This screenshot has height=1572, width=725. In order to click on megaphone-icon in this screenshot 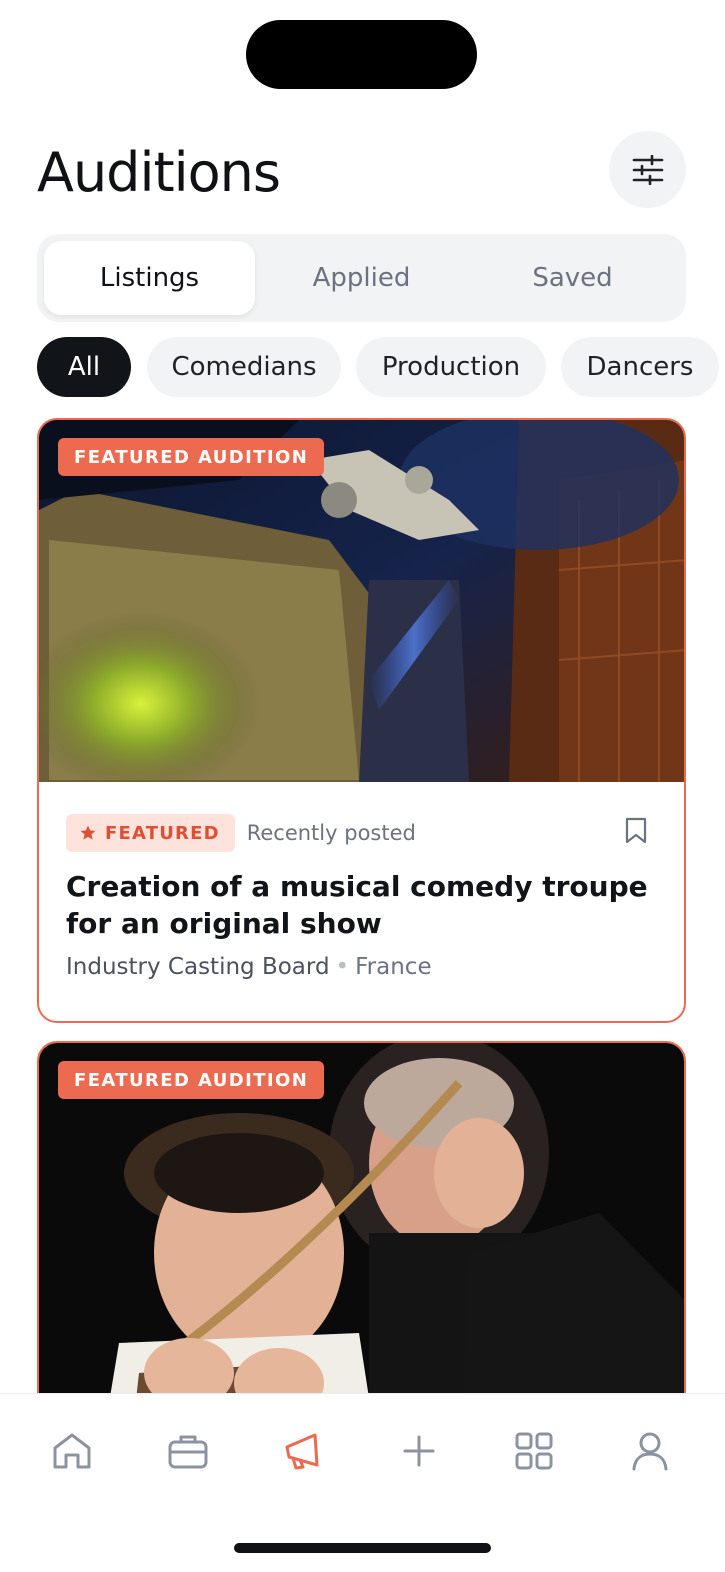, I will do `click(302, 1451)`.